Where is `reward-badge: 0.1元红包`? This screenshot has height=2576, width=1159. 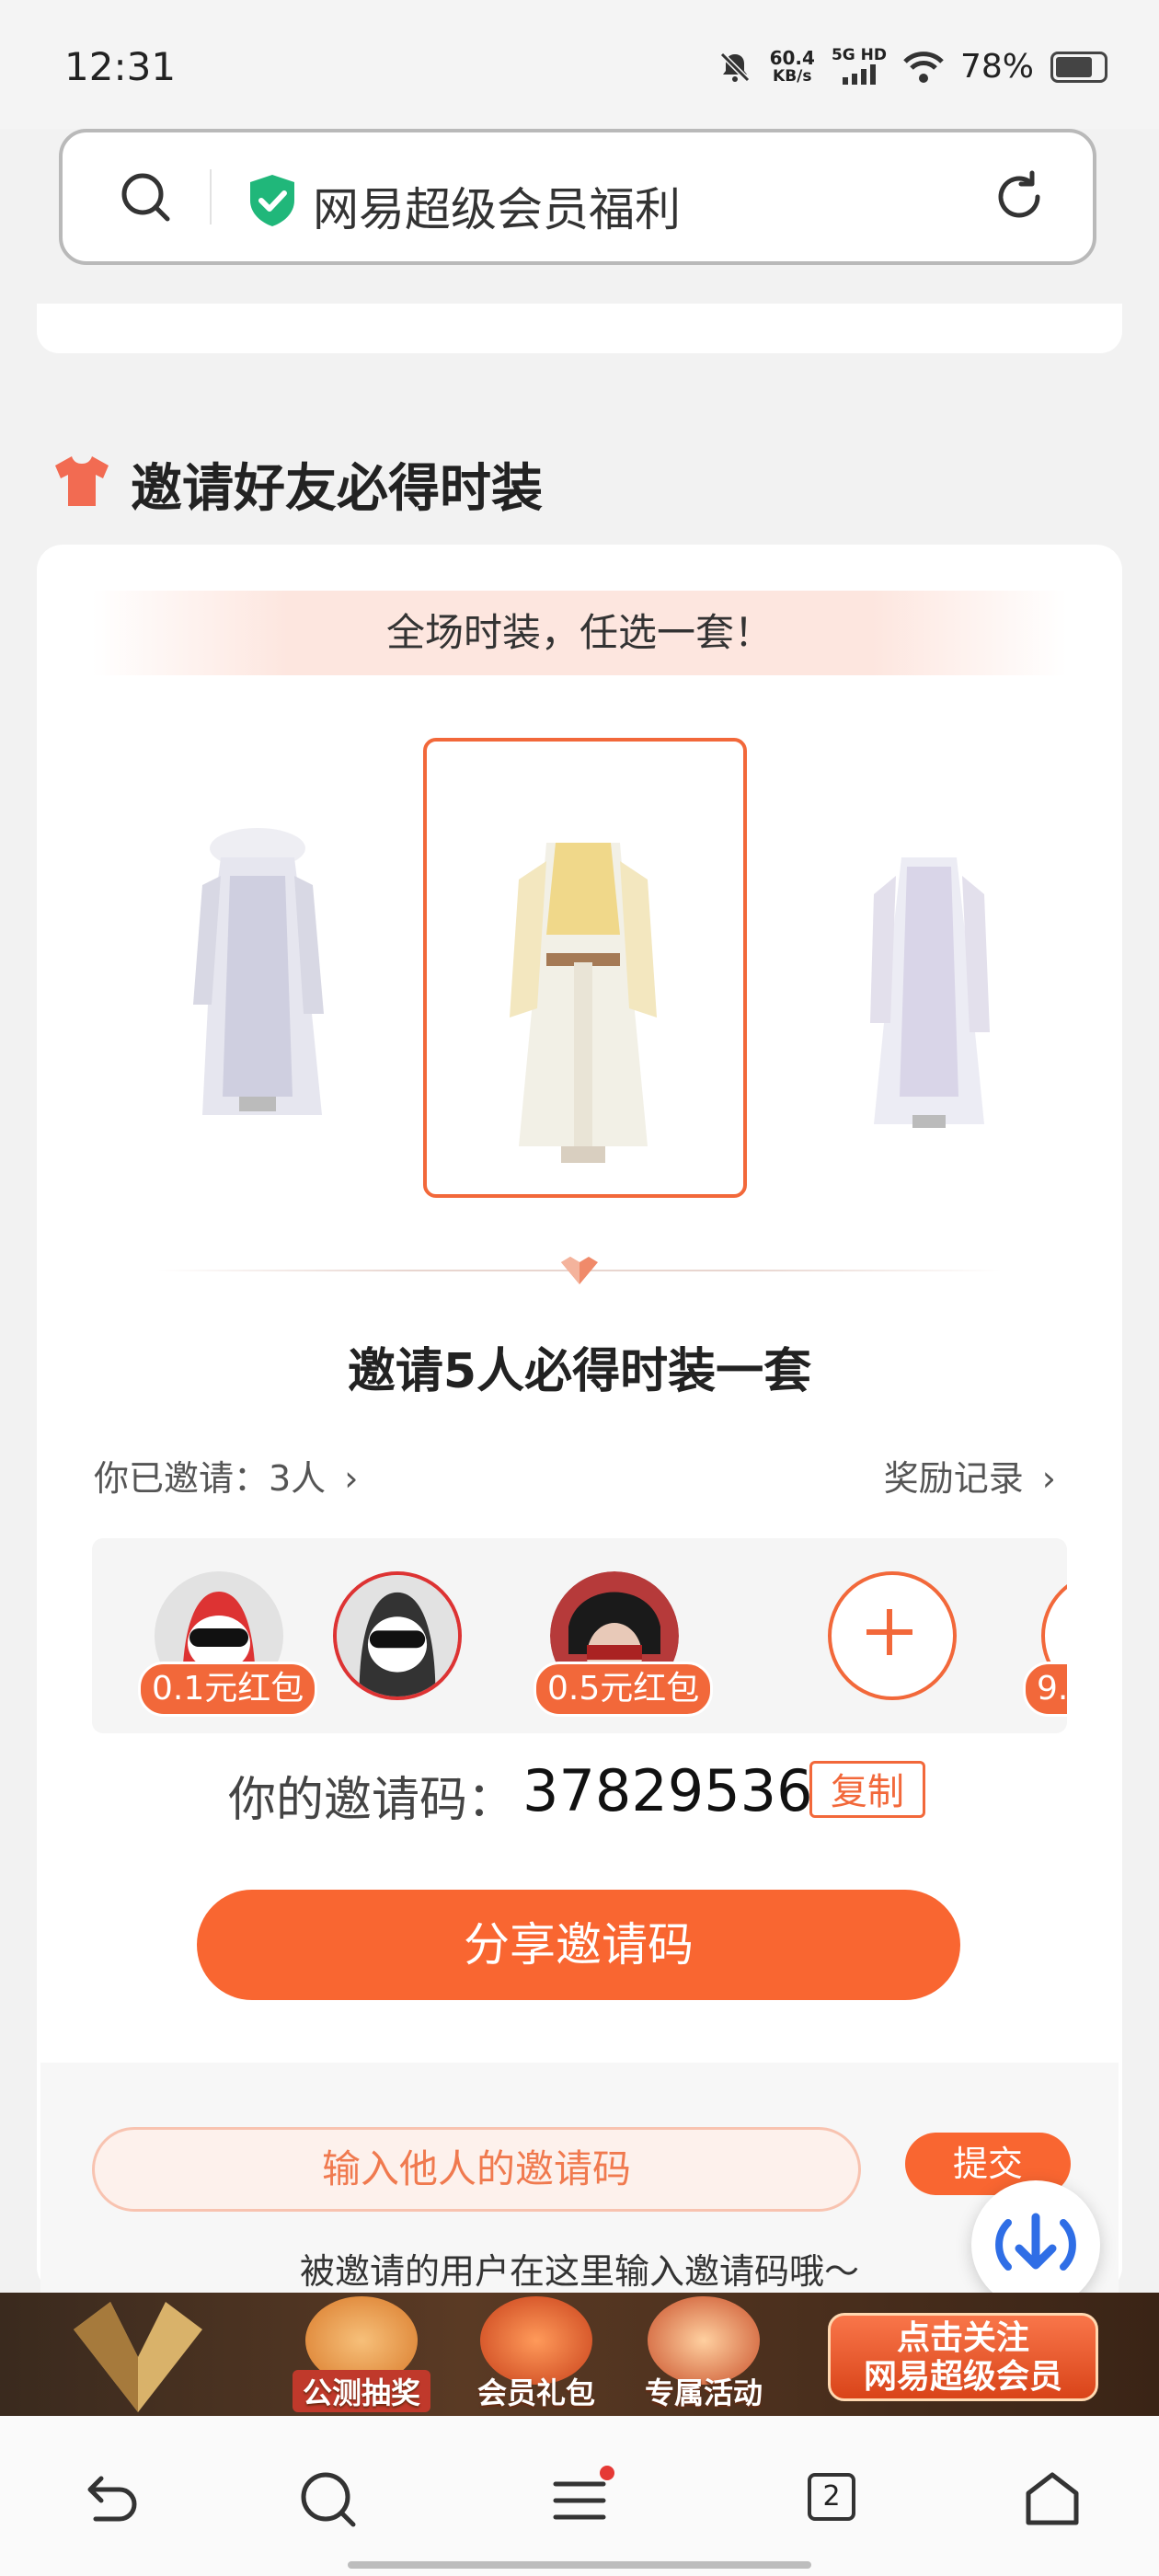
reward-badge: 0.1元红包 is located at coordinates (228, 1689).